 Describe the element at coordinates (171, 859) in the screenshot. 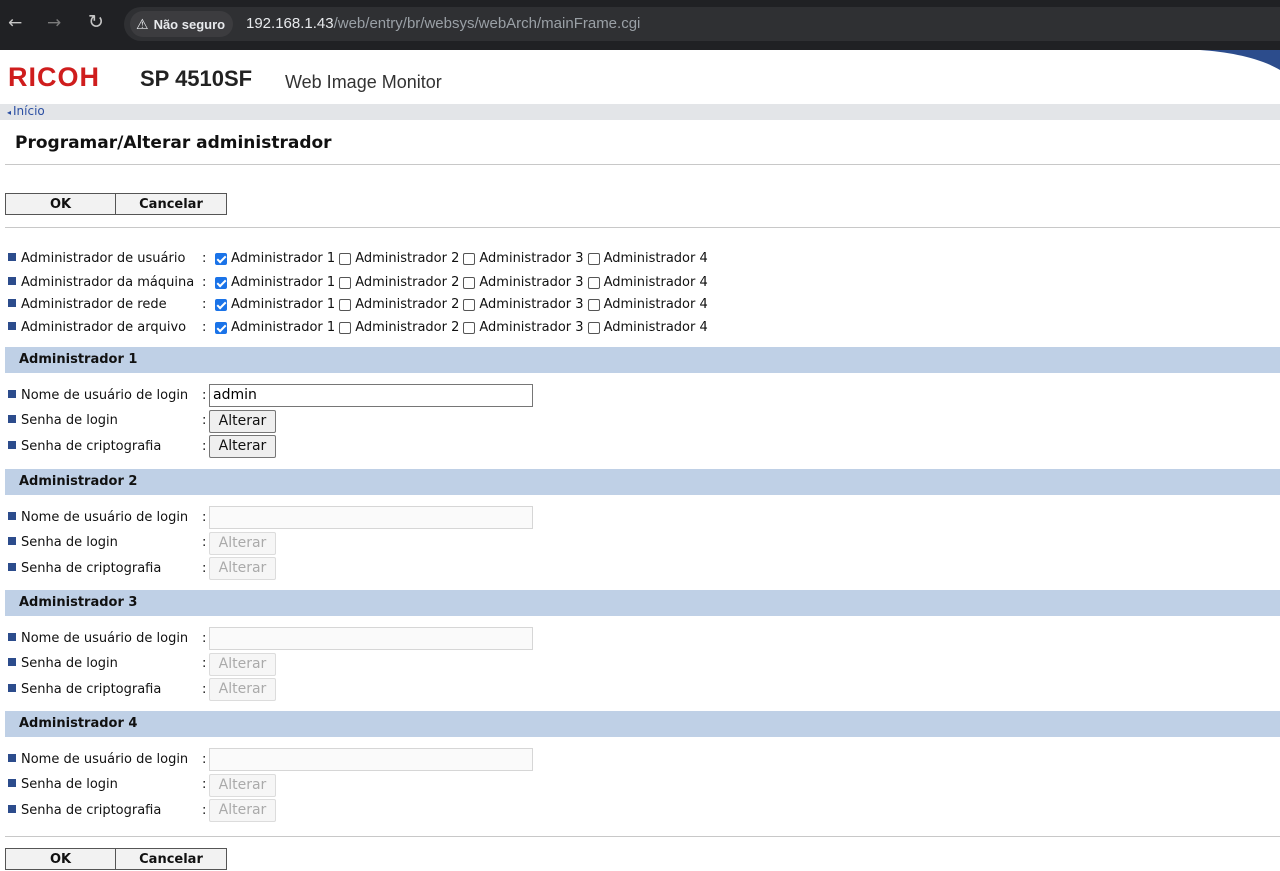

I see `cancel-button-bottom: Cancelar` at that location.